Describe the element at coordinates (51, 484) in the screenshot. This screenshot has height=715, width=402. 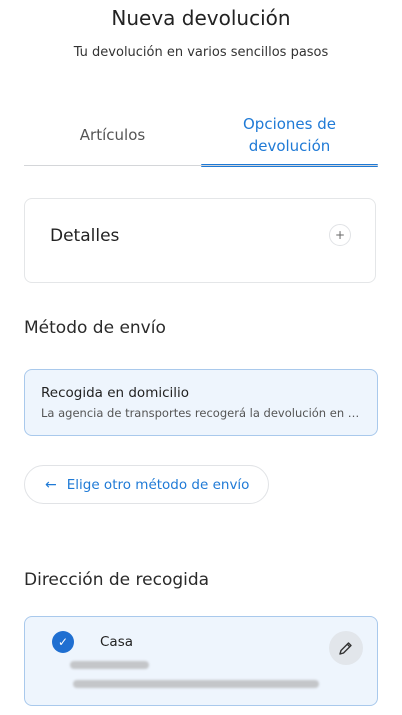
I see `arrow-left-icon: ←` at that location.